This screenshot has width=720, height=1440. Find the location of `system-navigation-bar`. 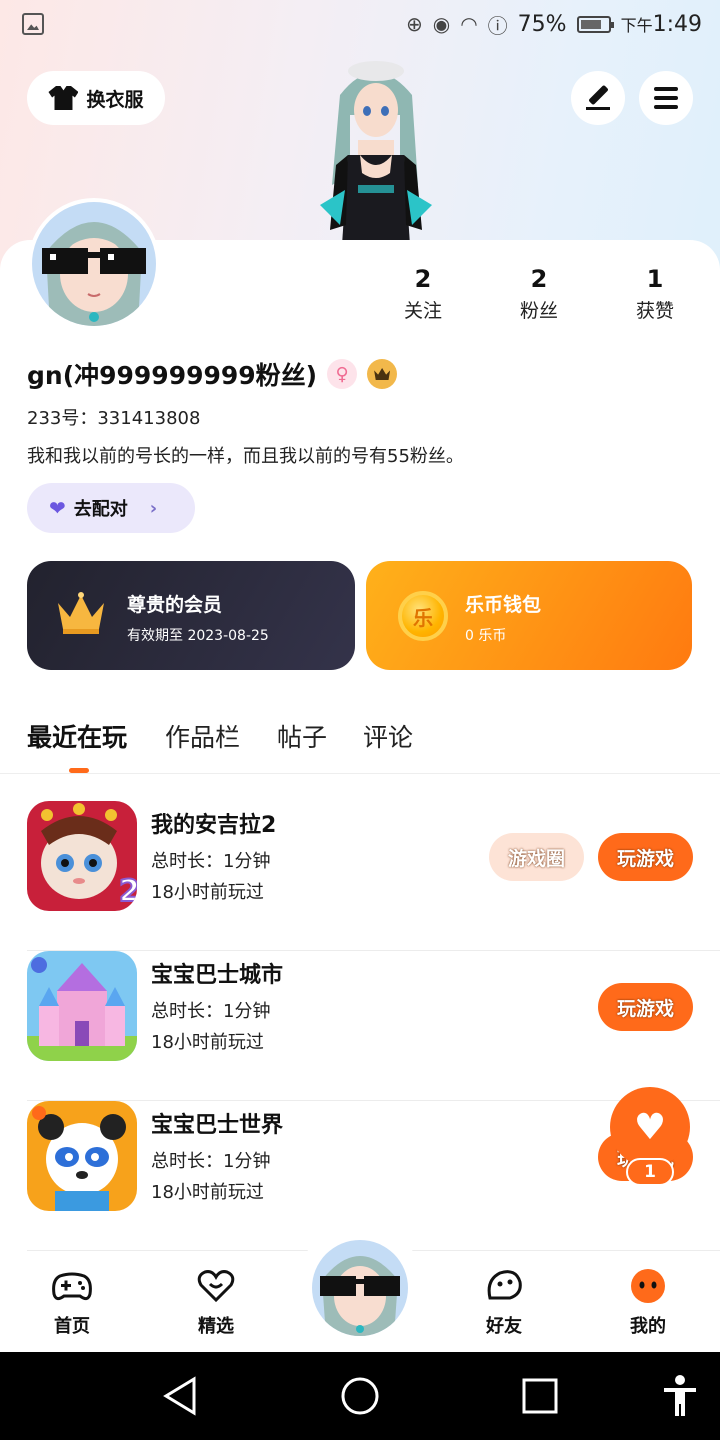

system-navigation-bar is located at coordinates (360, 1396).